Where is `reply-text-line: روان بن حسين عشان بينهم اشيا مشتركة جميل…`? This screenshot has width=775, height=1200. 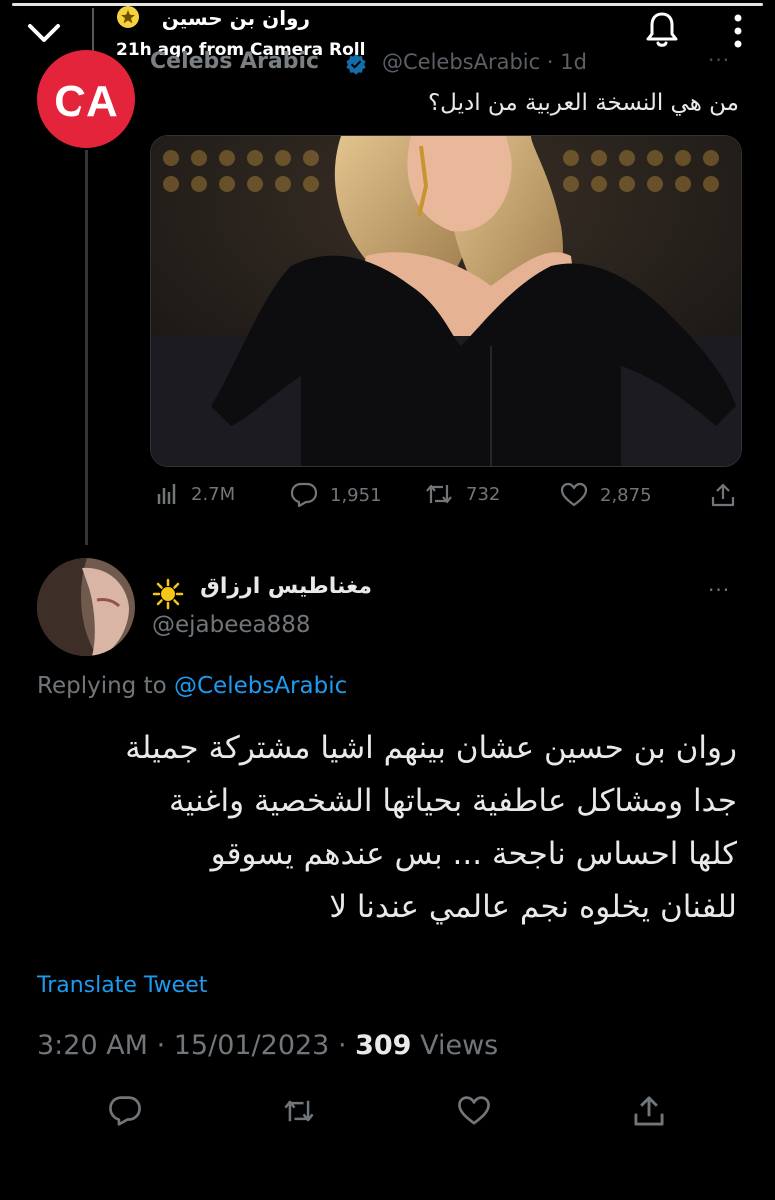 reply-text-line: روان بن حسين عشان بينهم اشيا مشتركة جميل… is located at coordinates (431, 748).